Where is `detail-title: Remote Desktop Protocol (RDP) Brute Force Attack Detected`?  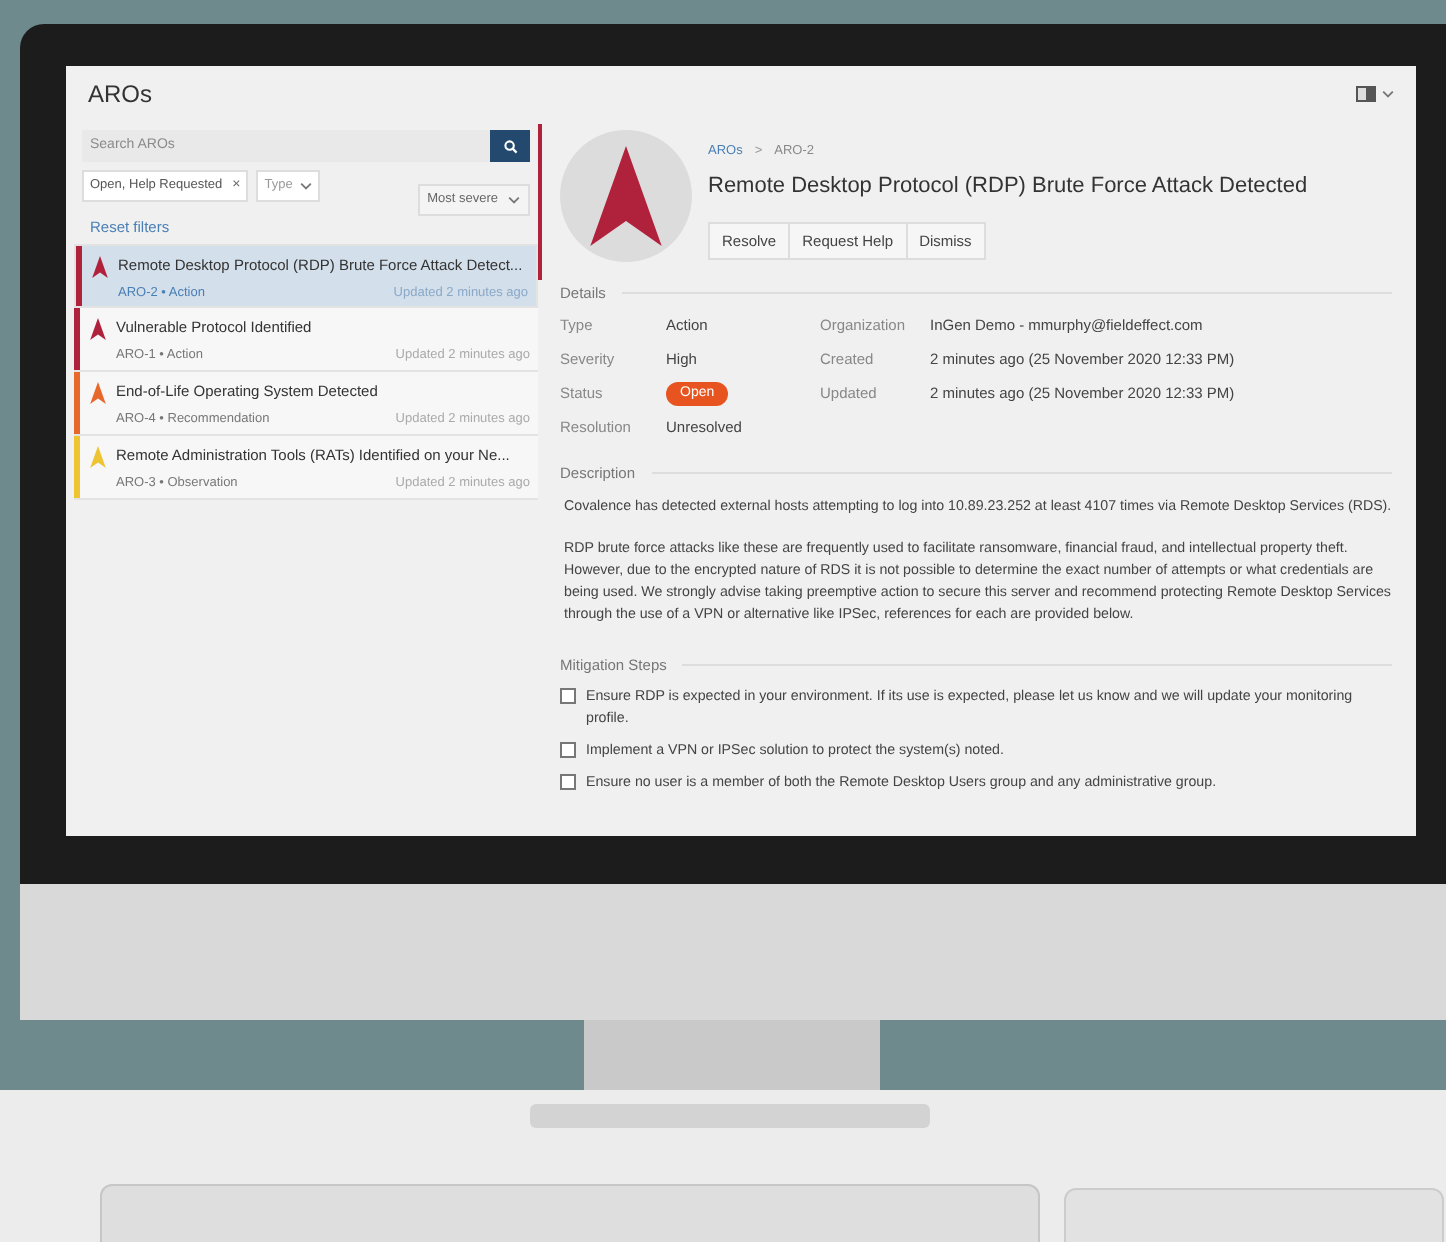
detail-title: Remote Desktop Protocol (RDP) Brute Force Attack Detected is located at coordinates (1008, 186).